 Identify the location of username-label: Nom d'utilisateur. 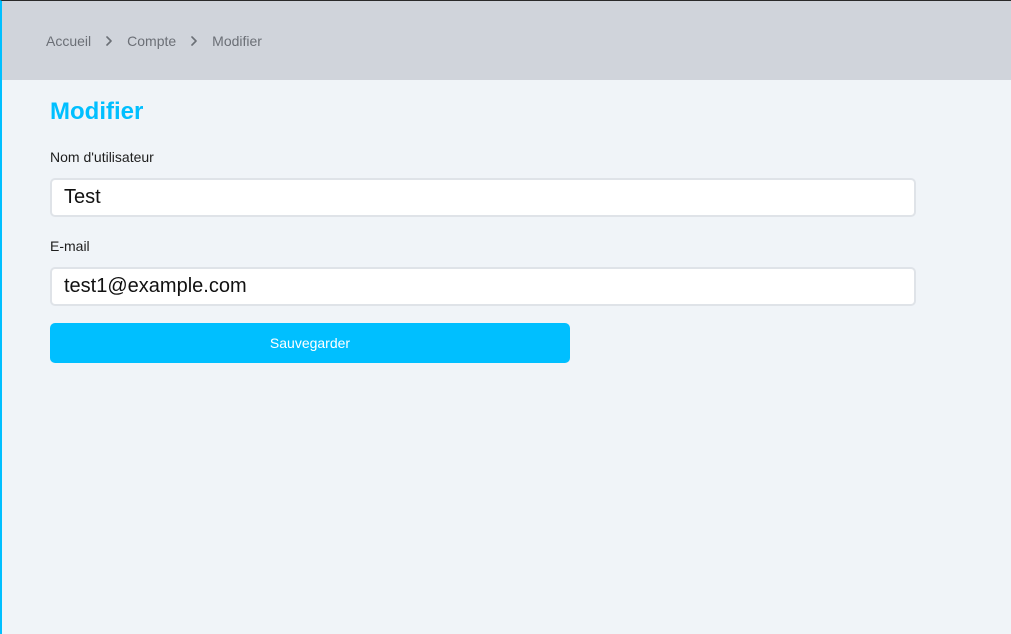
(102, 157).